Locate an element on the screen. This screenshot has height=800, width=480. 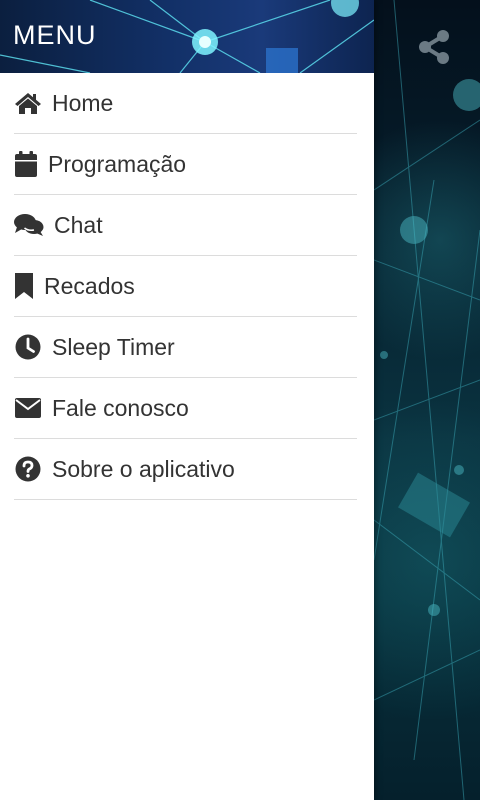
menu-item-label: Recados is located at coordinates (89, 285).